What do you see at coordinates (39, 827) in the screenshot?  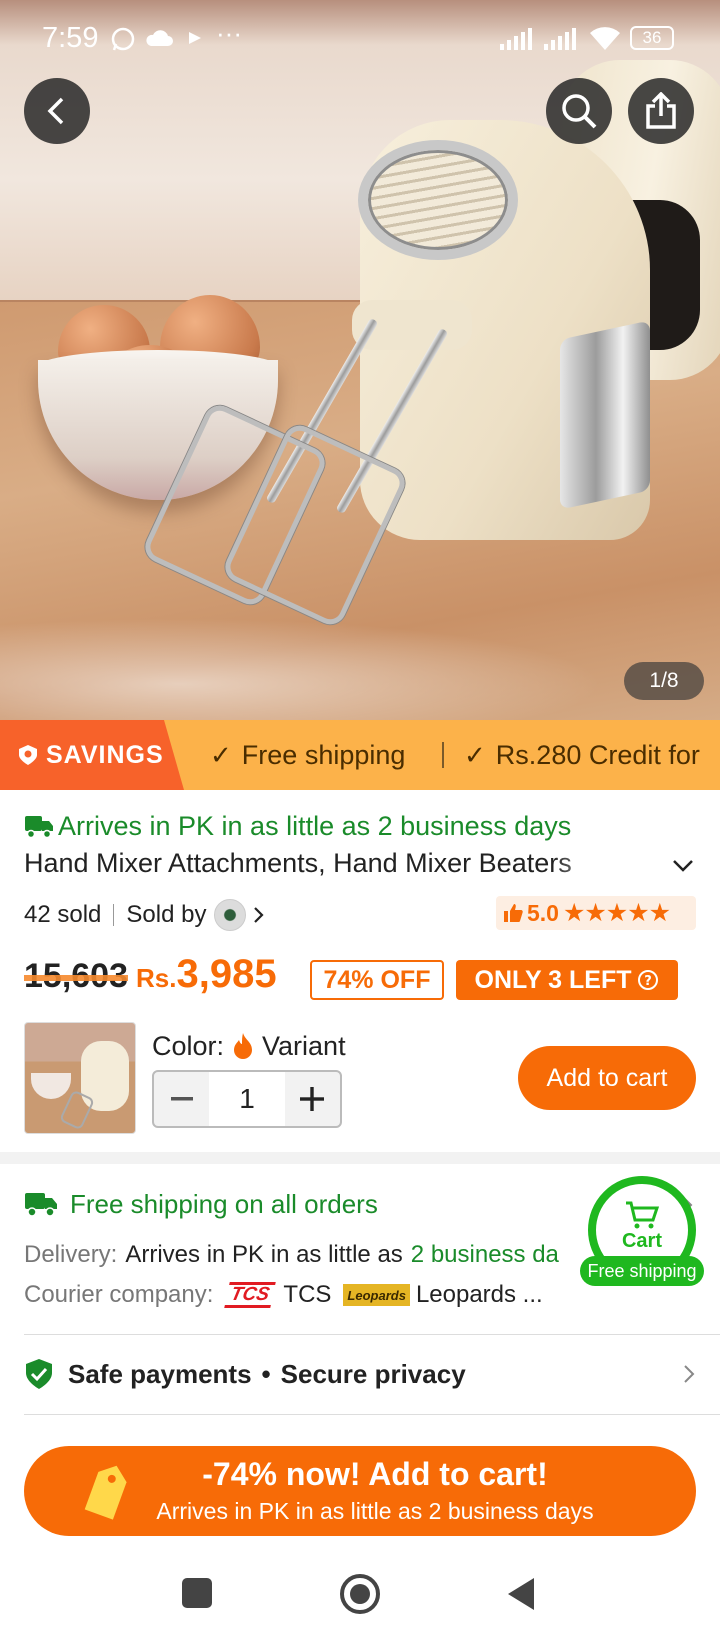 I see `delivery-truck-icon` at bounding box center [39, 827].